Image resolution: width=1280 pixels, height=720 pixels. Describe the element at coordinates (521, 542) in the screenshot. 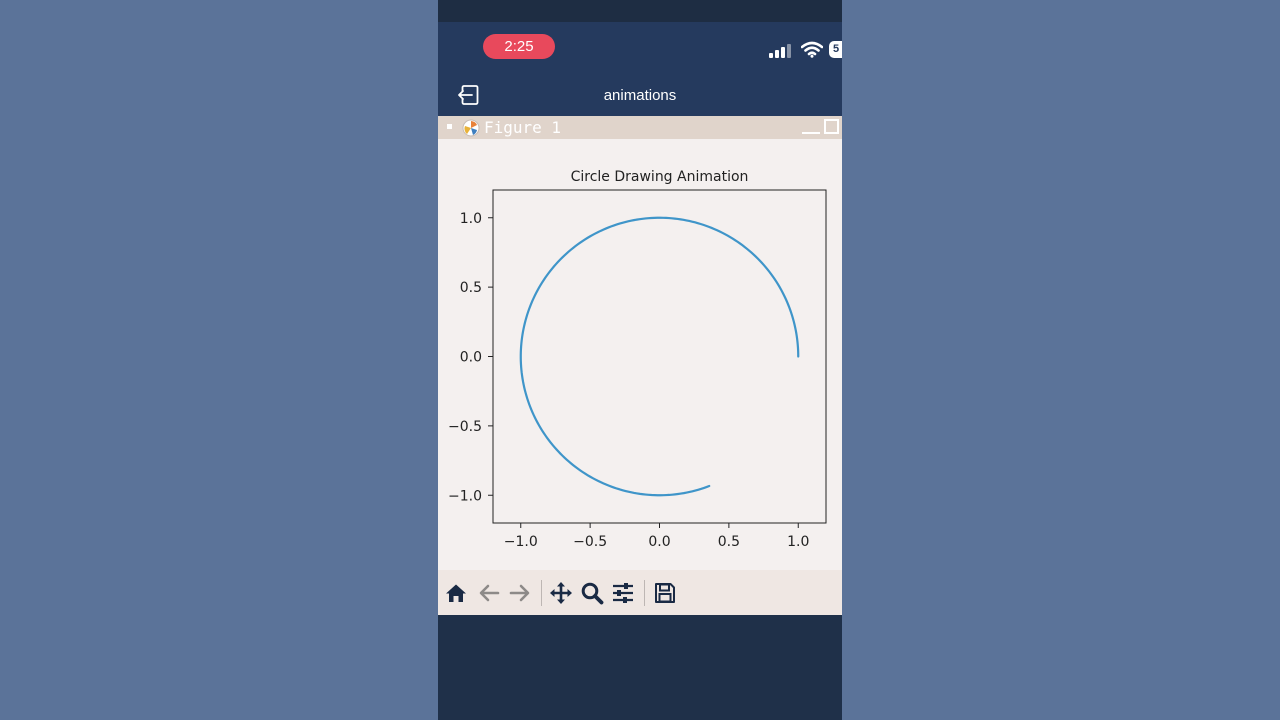

I see `x-tick-label: −1.0` at that location.